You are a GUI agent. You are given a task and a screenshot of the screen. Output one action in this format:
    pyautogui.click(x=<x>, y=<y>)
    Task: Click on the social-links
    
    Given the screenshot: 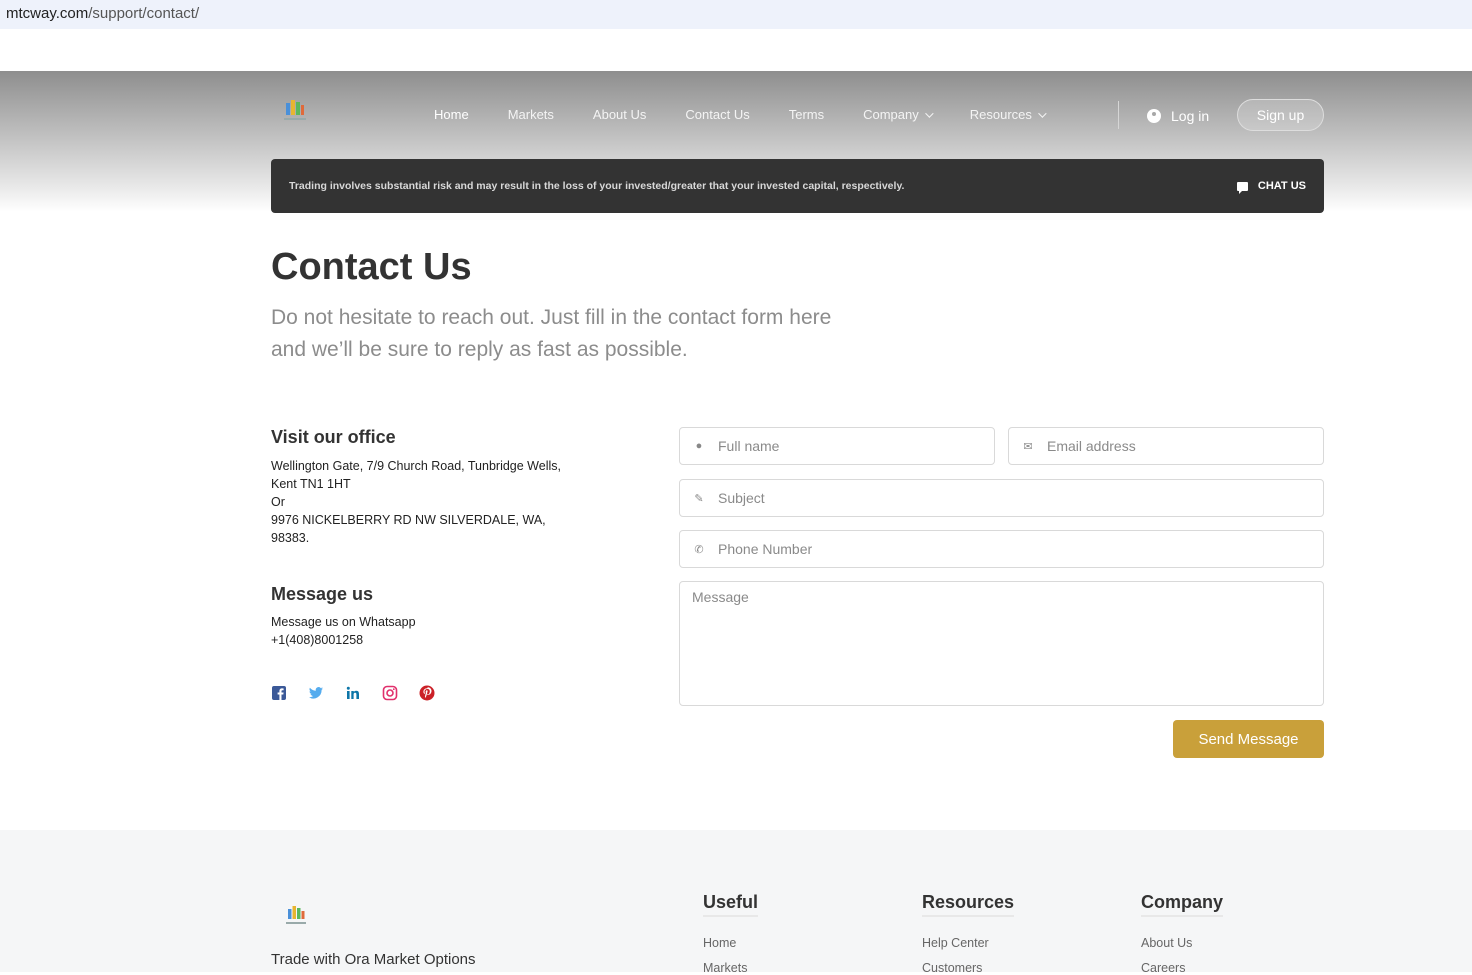 What is the action you would take?
    pyautogui.click(x=363, y=693)
    